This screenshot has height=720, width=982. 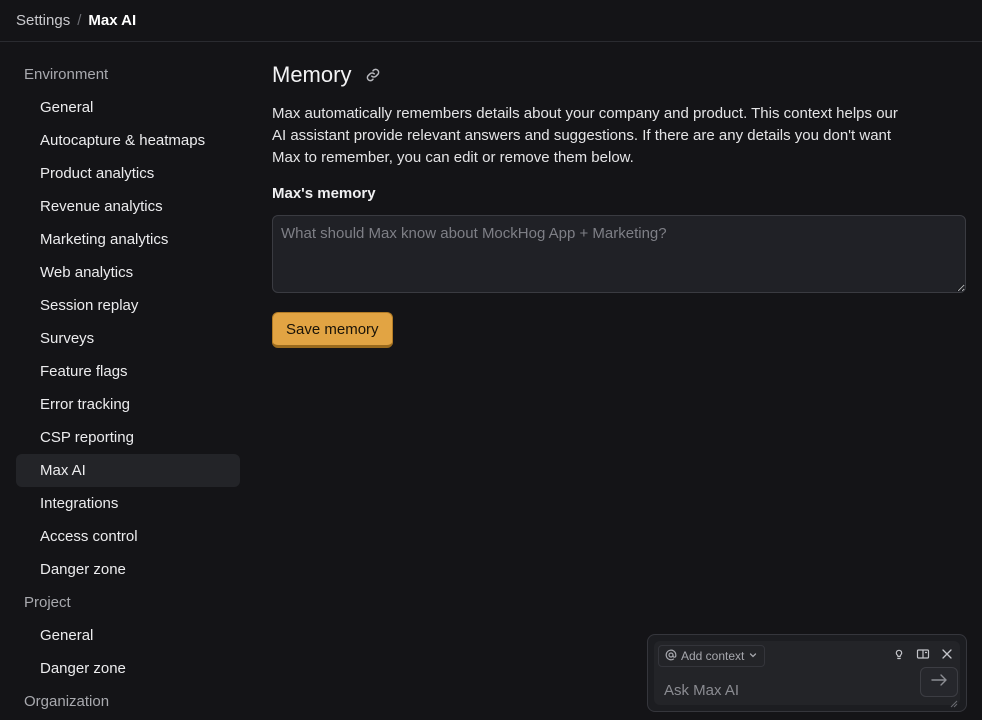 I want to click on chat-tools, so click(x=923, y=654).